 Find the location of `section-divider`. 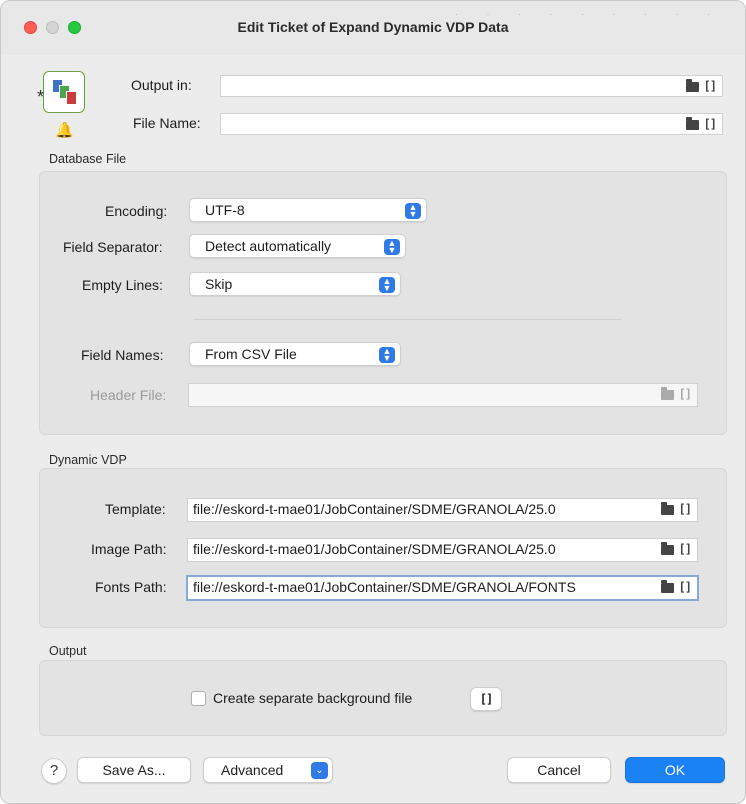

section-divider is located at coordinates (407, 319).